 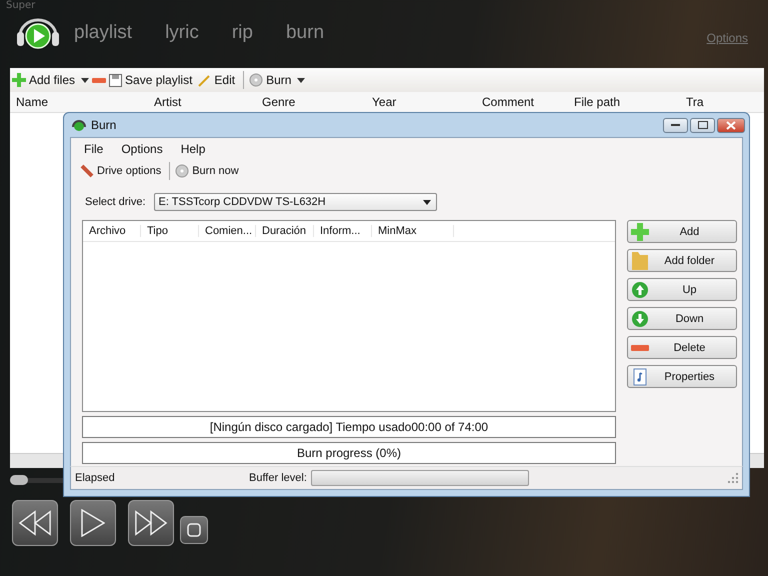 I want to click on column-header: Archivo, so click(x=112, y=231).